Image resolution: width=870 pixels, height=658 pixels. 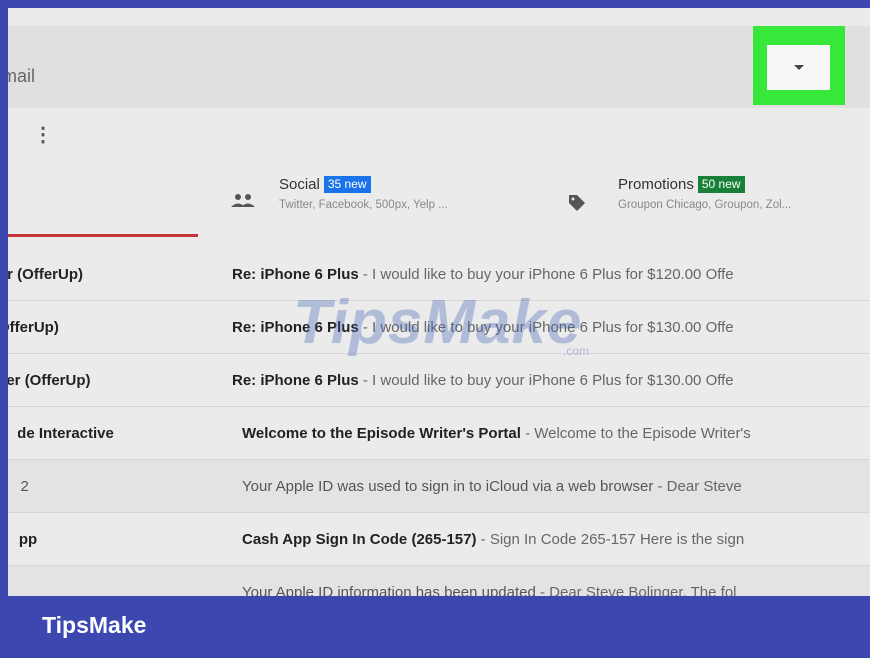 What do you see at coordinates (243, 200) in the screenshot?
I see `people-icon` at bounding box center [243, 200].